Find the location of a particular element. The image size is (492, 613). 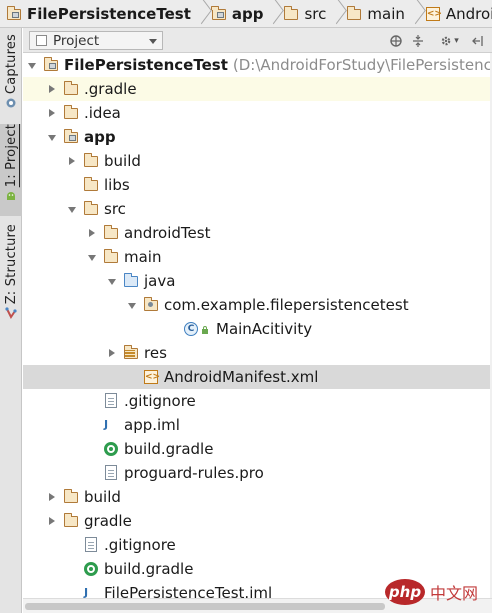

breadcrumb-item: FilePersistenceTest is located at coordinates (97, 13).